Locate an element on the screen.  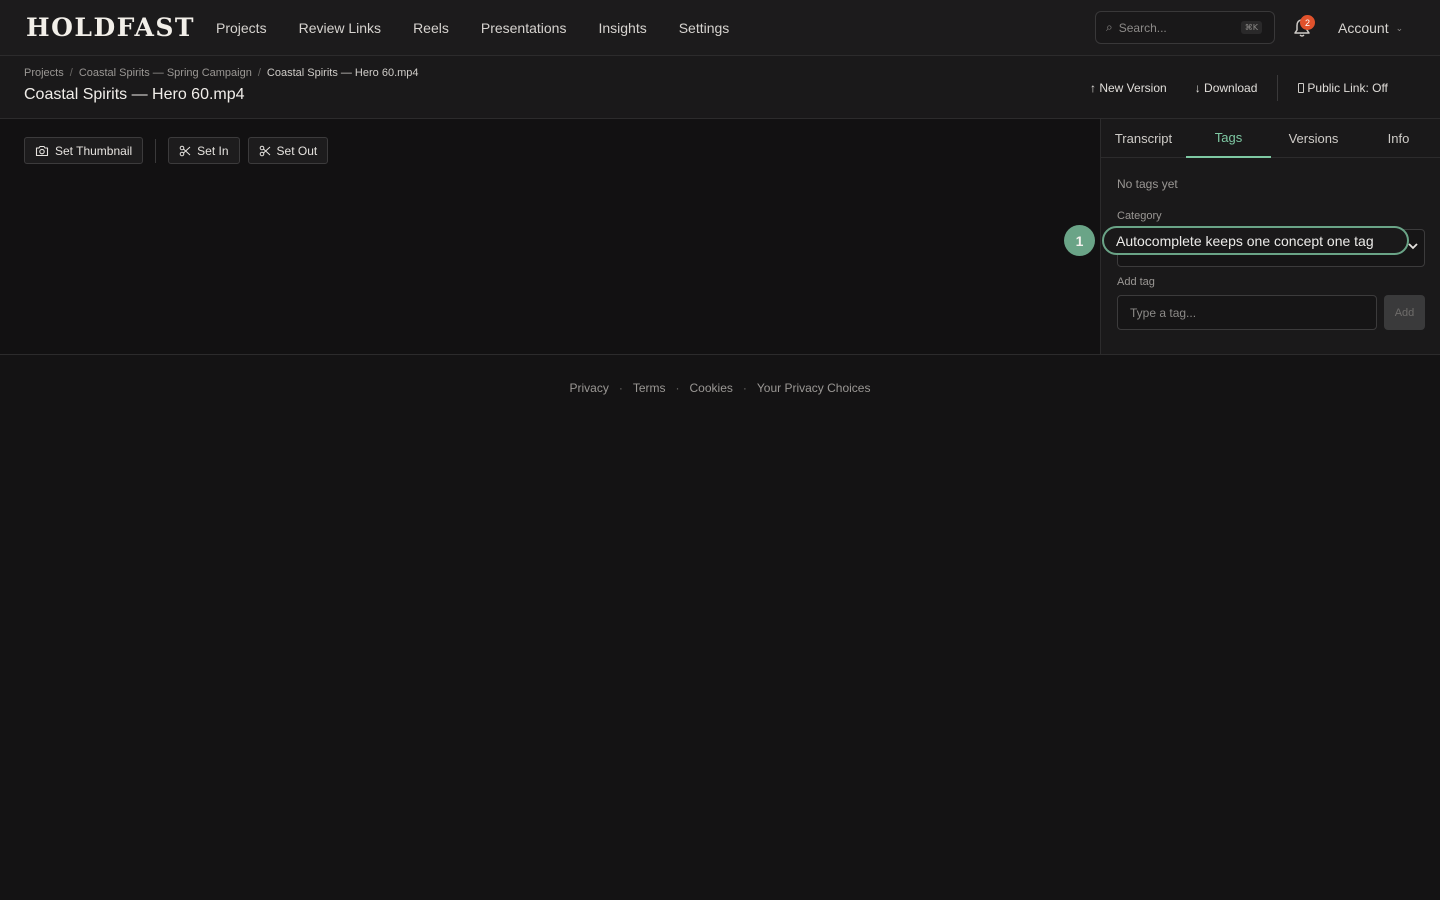
breadcrumb-item-projects: Projects is located at coordinates (44, 73).